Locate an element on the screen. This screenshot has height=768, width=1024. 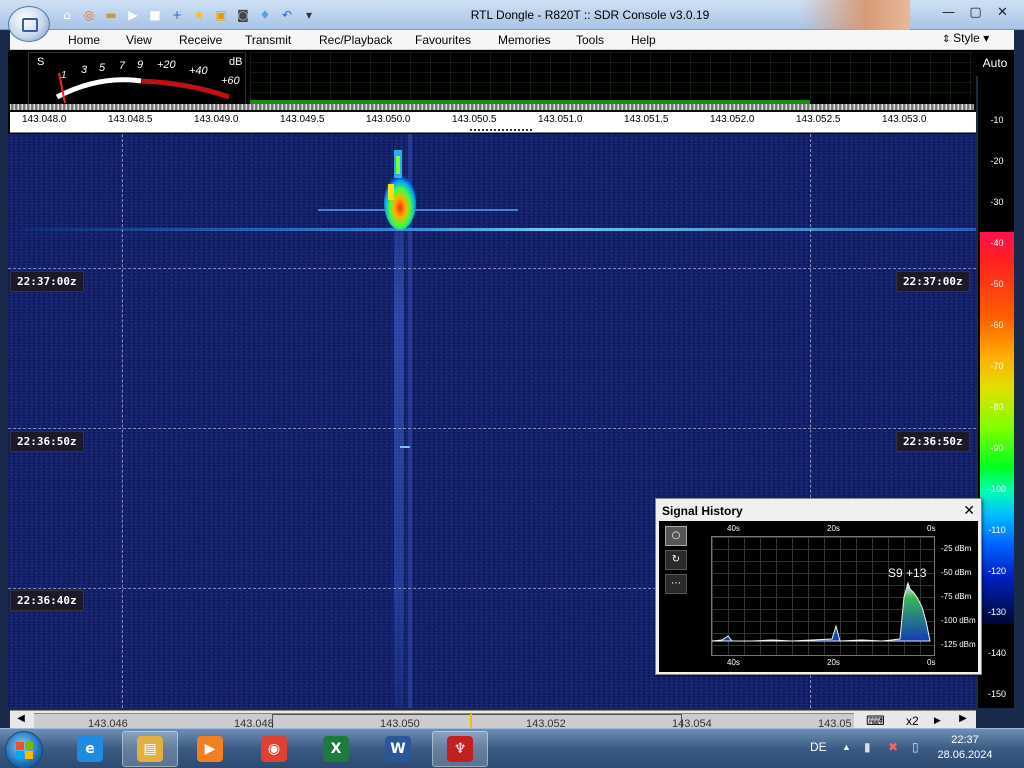
more-button: ⋯ is located at coordinates (676, 584).